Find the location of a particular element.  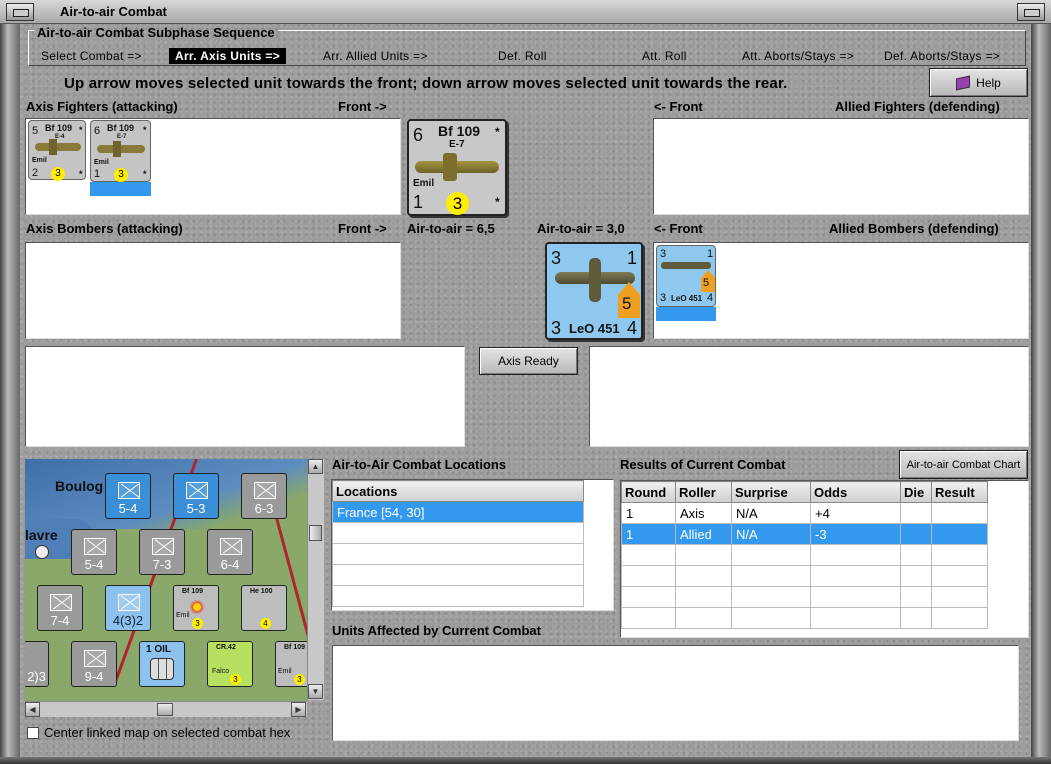

air-to-air-chart-button: Air-to-air Combat Chart is located at coordinates (963, 464).